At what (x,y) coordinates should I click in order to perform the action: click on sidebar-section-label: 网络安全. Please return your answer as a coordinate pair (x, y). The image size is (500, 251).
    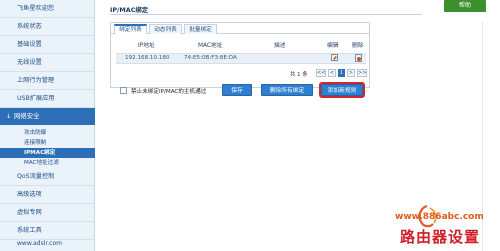
    Looking at the image, I should click on (27, 116).